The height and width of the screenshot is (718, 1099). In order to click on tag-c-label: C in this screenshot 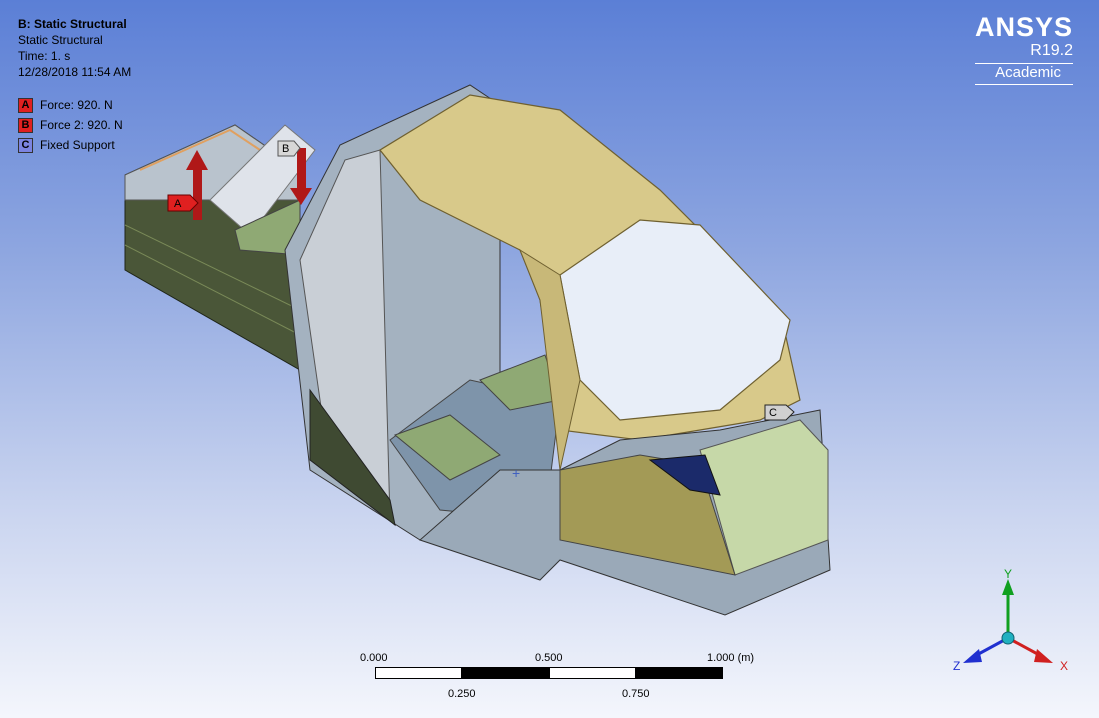, I will do `click(773, 413)`.